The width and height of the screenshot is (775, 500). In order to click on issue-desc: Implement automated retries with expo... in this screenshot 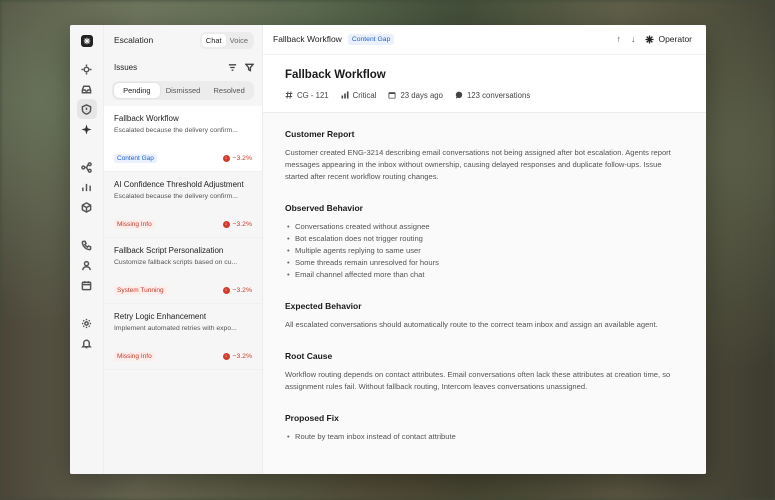, I will do `click(175, 328)`.